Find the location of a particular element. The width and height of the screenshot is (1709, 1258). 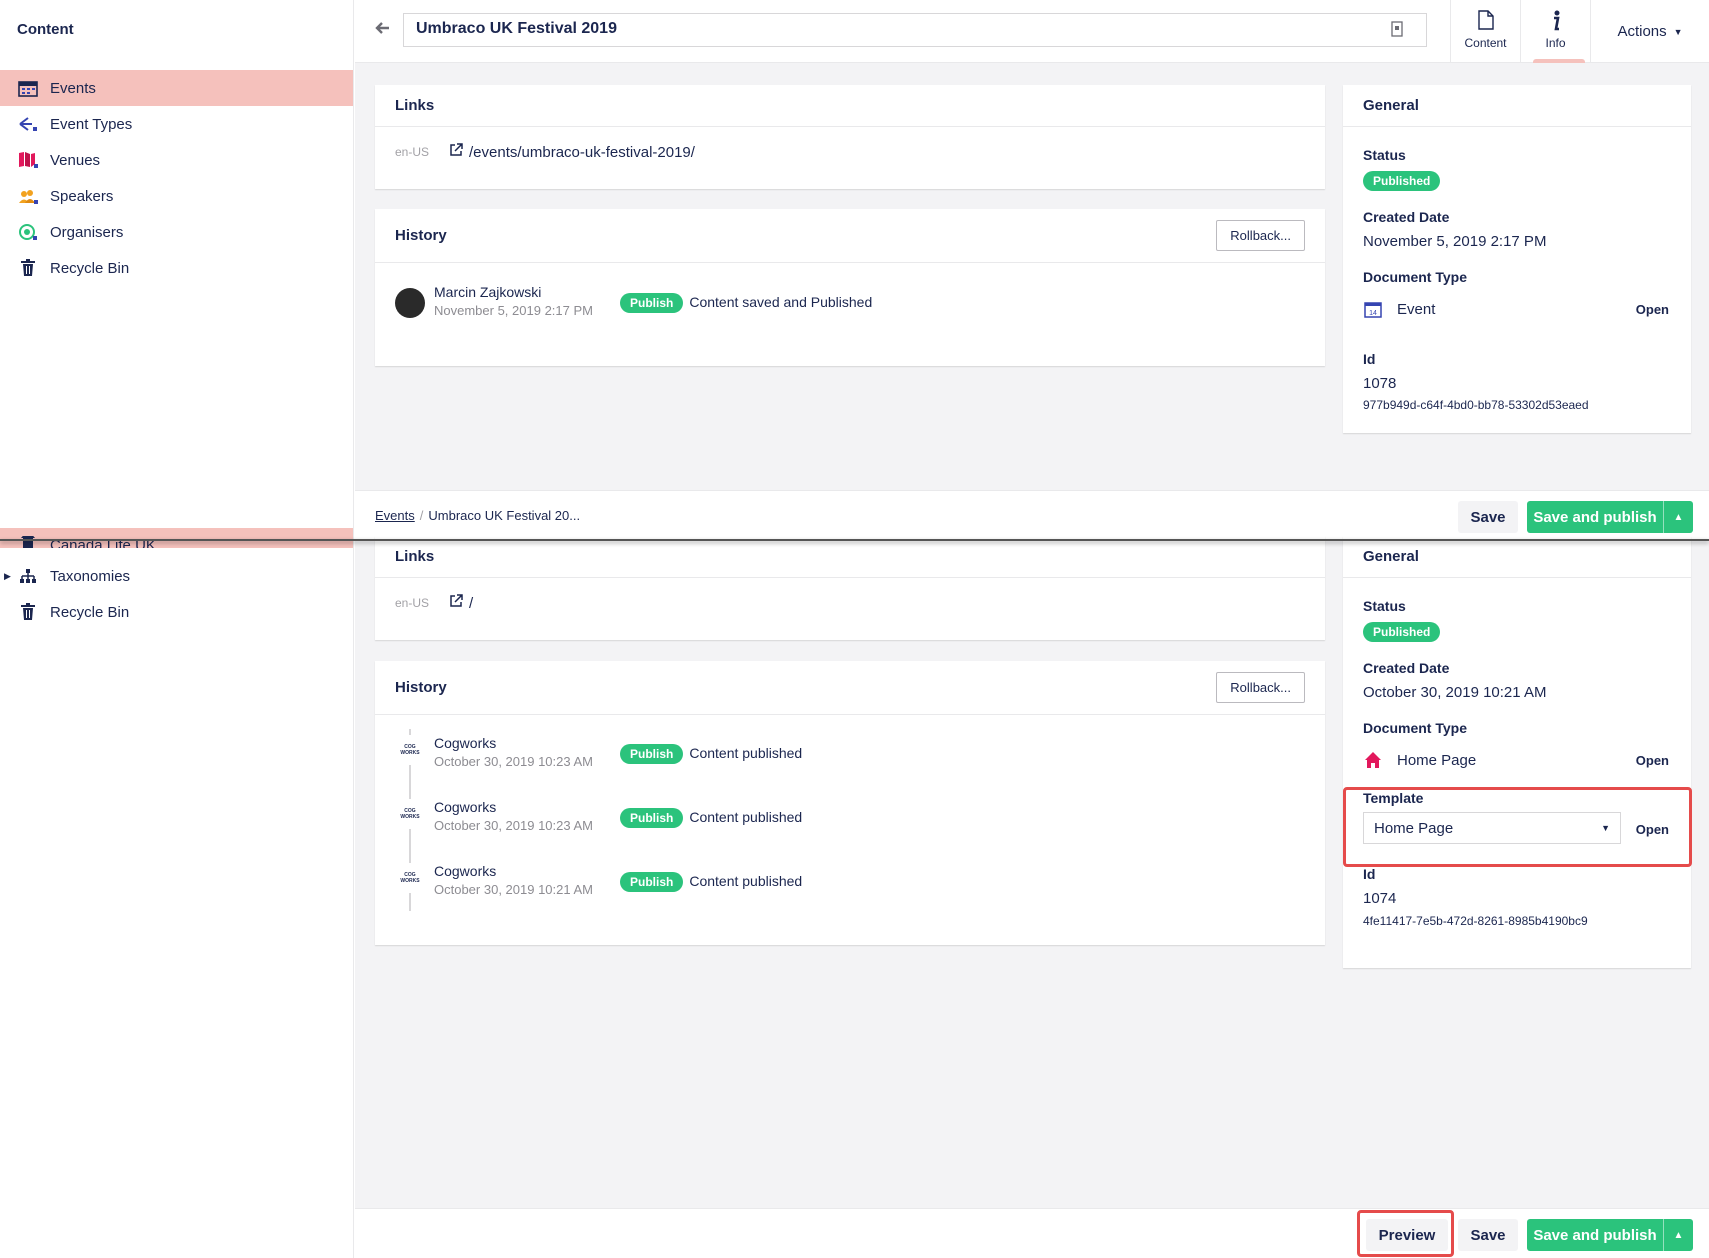

tab-info-label: Info is located at coordinates (1555, 43).